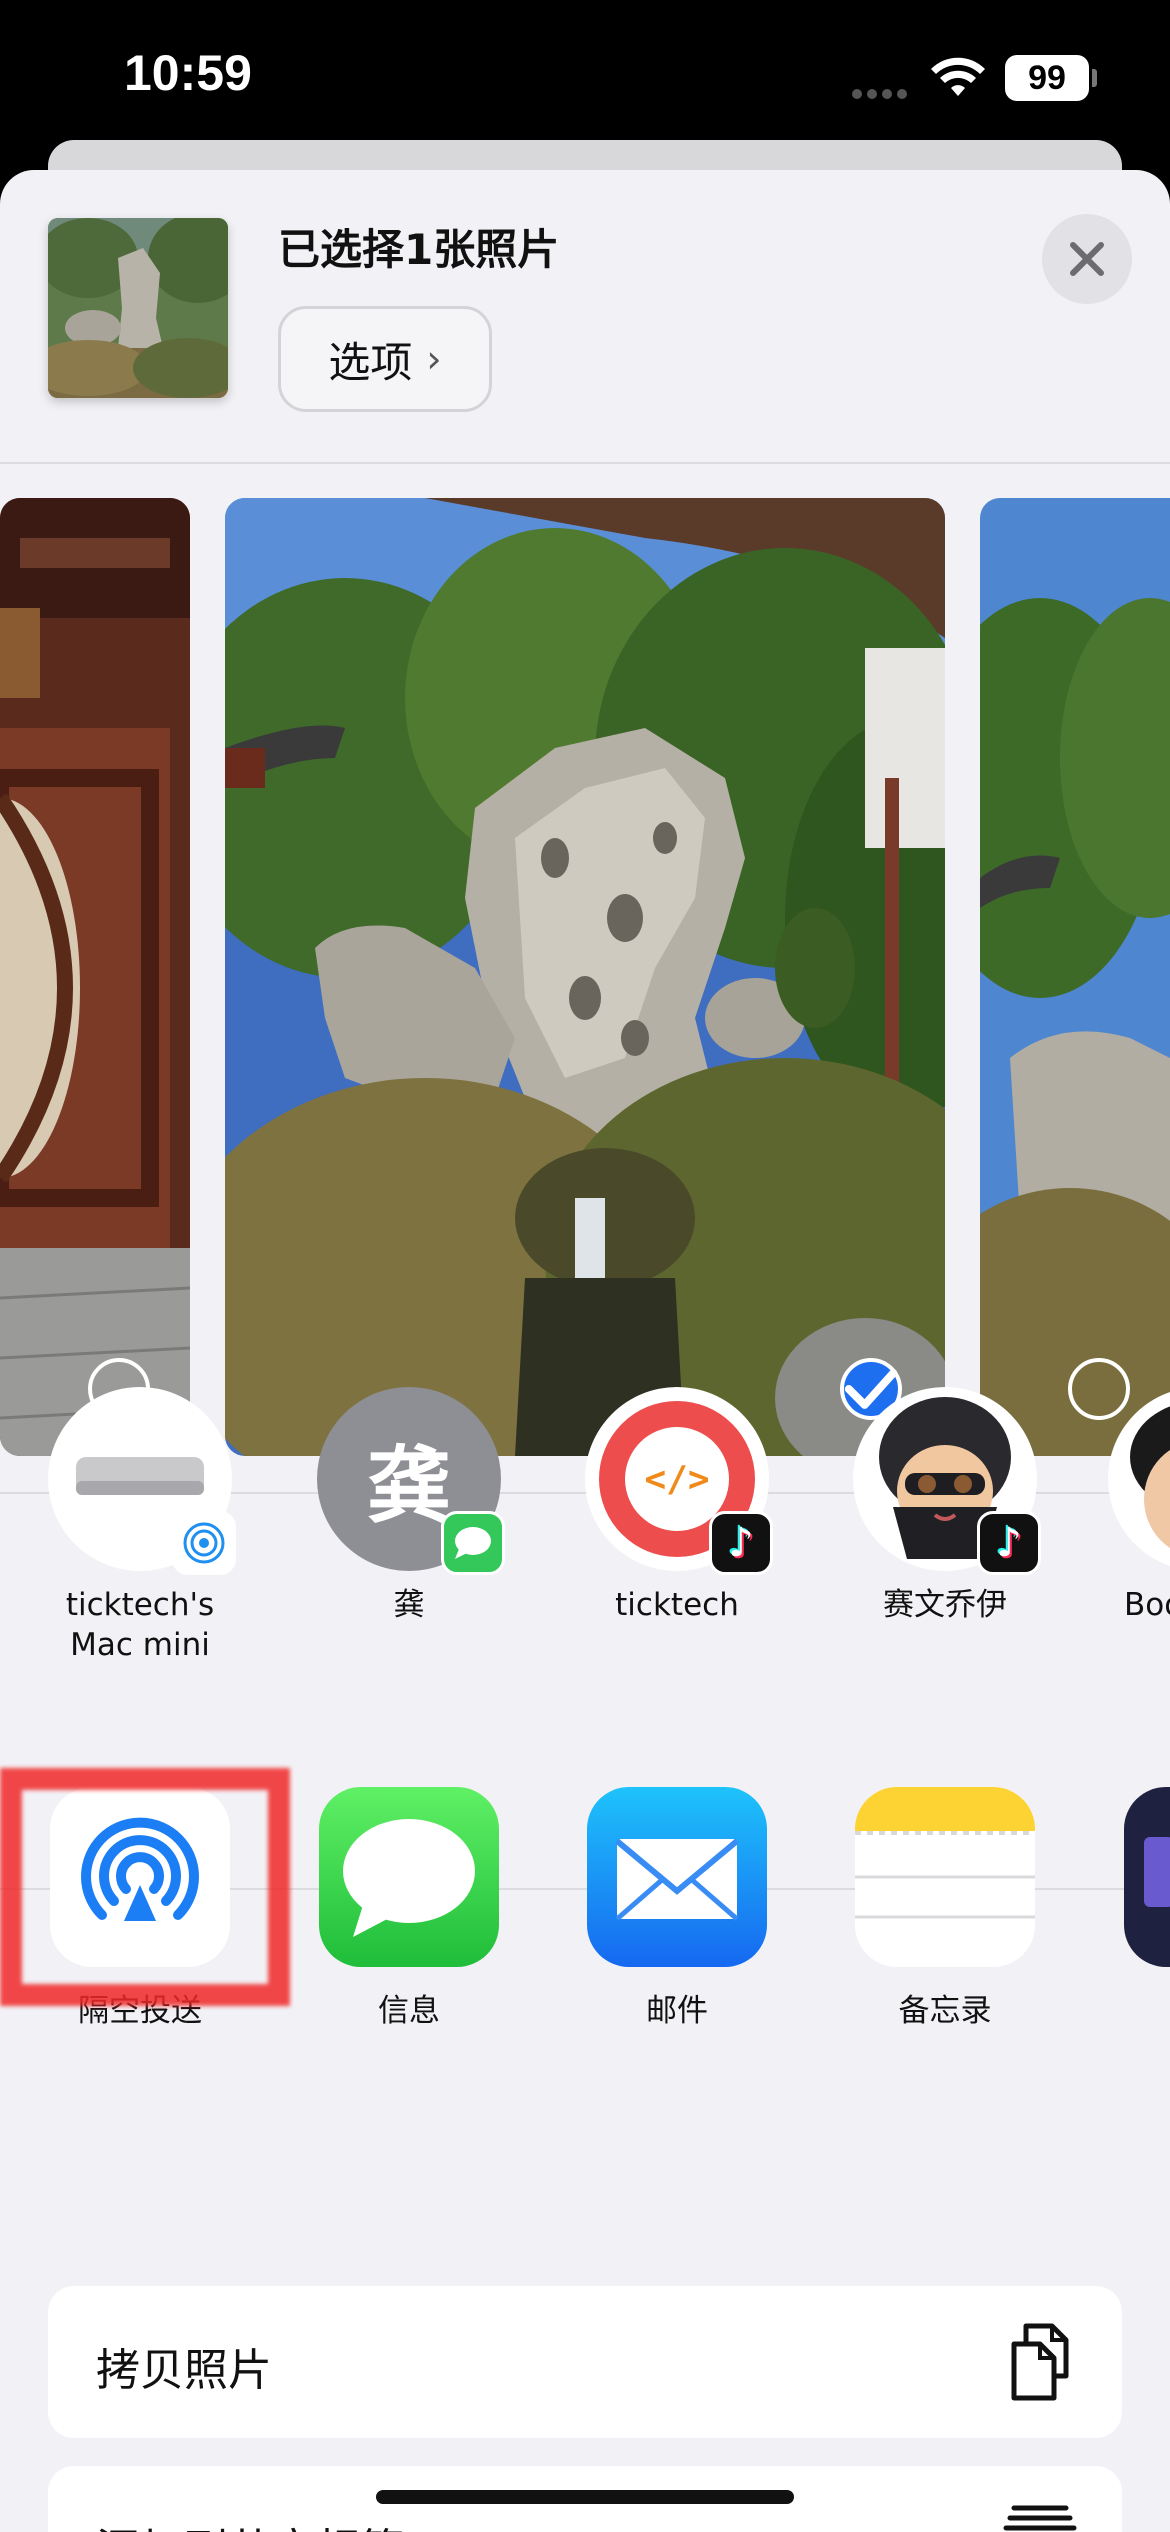 The width and height of the screenshot is (1170, 2532). I want to click on contact-avatar: ♪, so click(947, 1481).